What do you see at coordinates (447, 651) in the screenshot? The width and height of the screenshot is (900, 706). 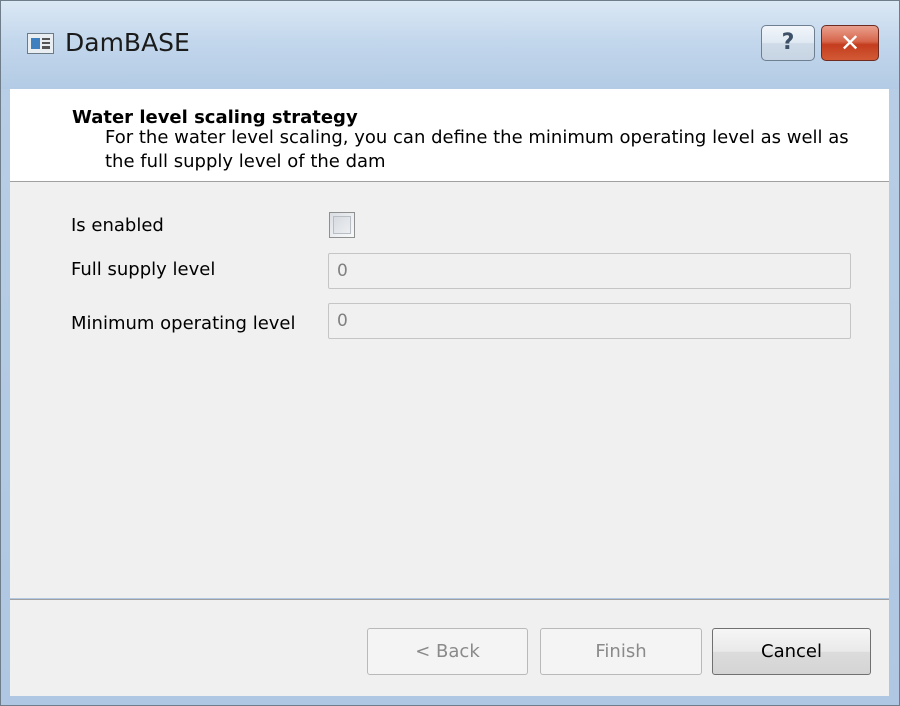 I see `back-button: < Back` at bounding box center [447, 651].